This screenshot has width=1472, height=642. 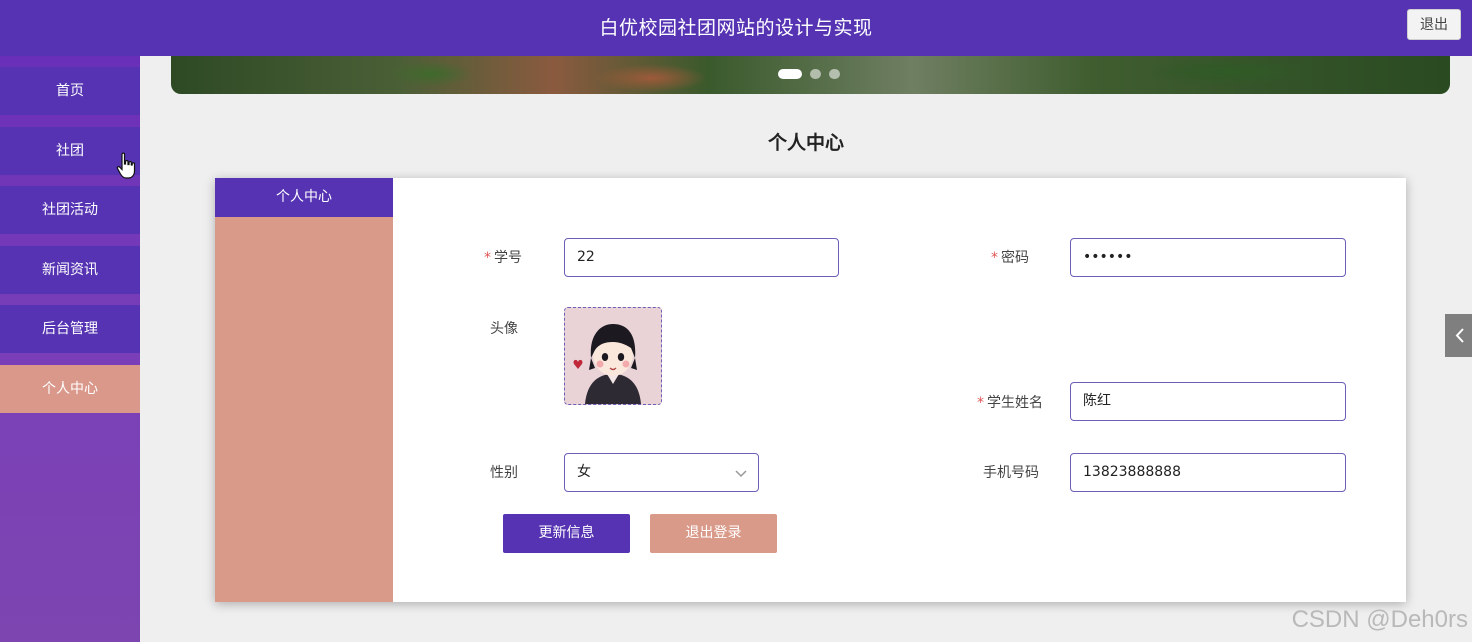 What do you see at coordinates (126, 165) in the screenshot?
I see `hand-pointer-icon` at bounding box center [126, 165].